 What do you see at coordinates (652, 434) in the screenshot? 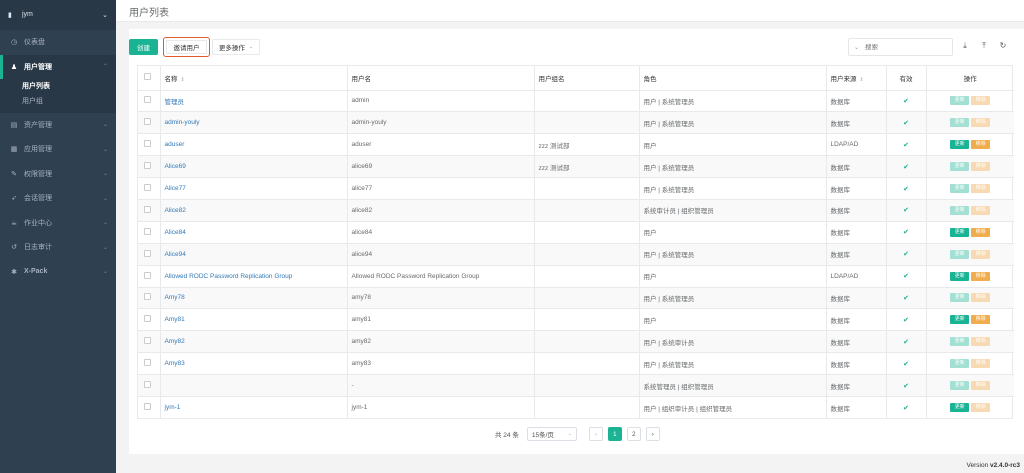
I see `next-page-button: ›` at bounding box center [652, 434].